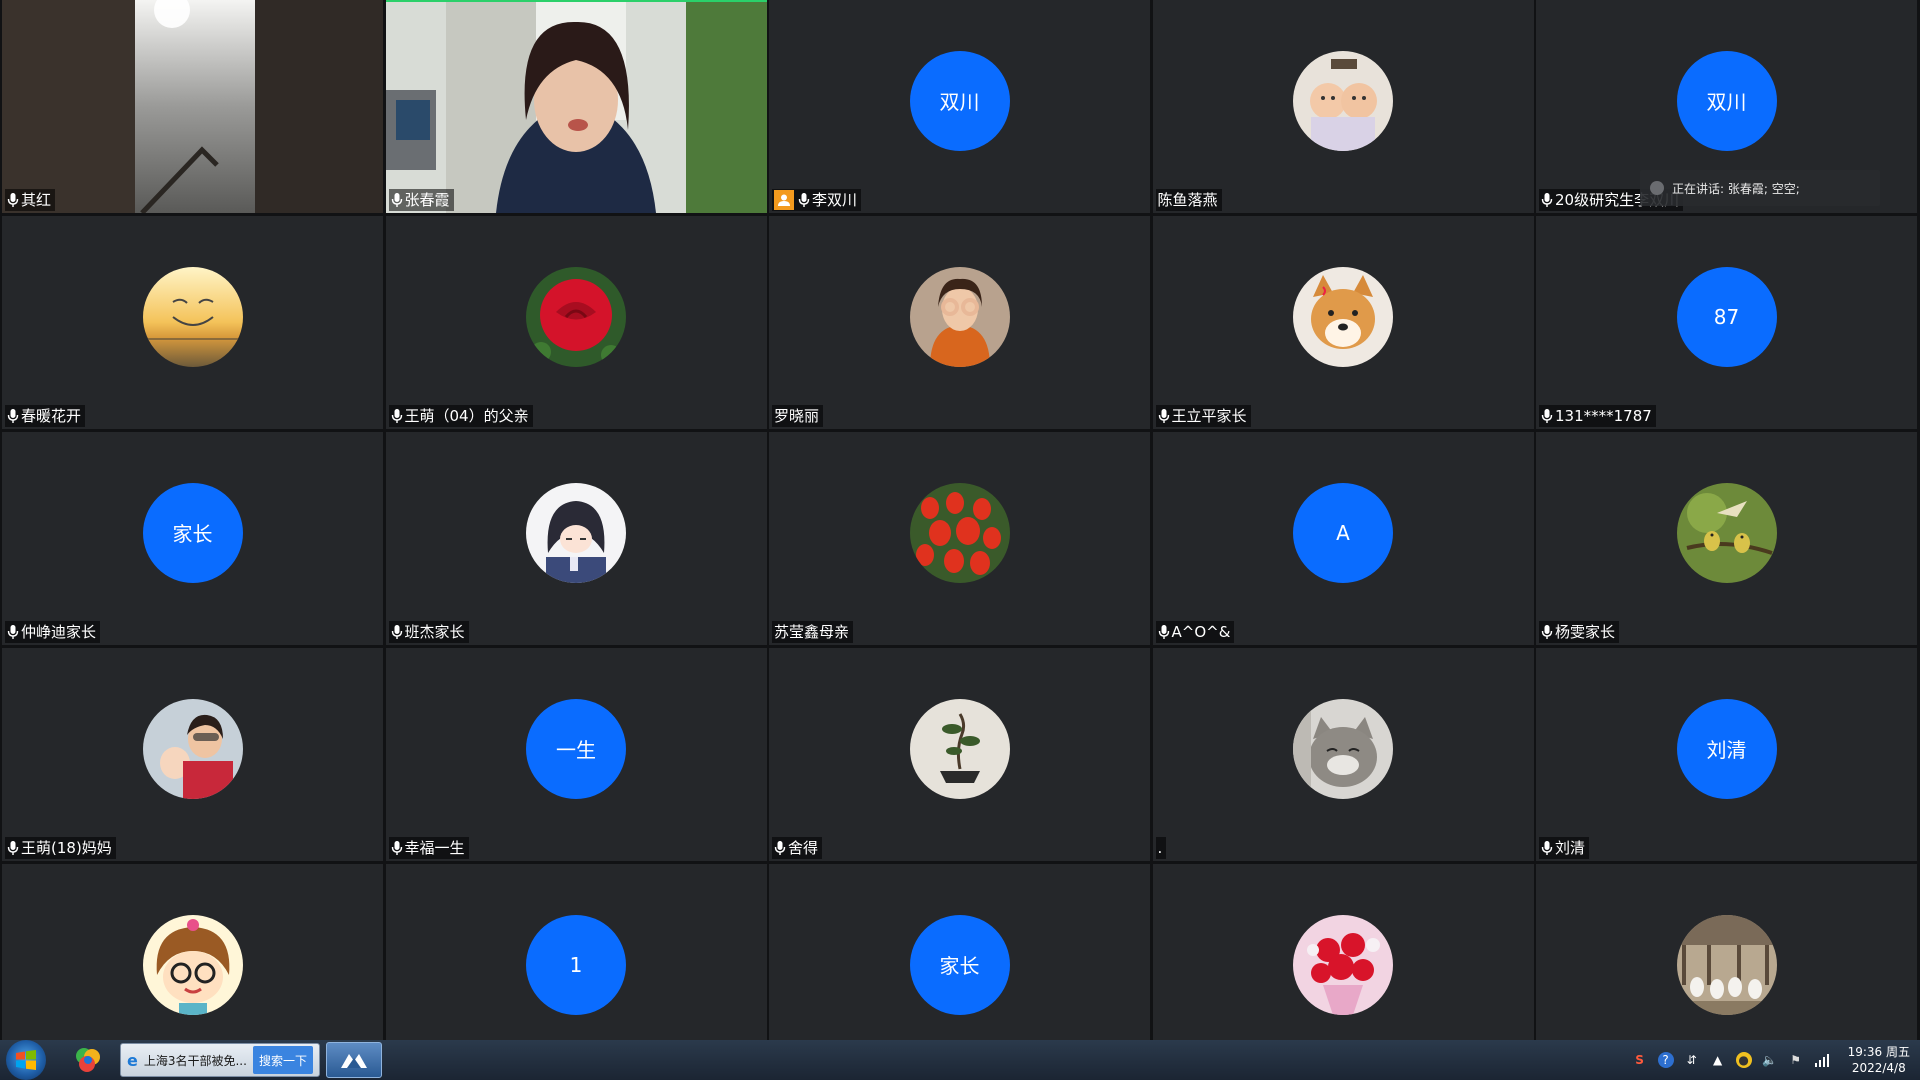 This screenshot has height=1080, width=1920. What do you see at coordinates (282, 1060) in the screenshot?
I see `search-button: 搜索一下` at bounding box center [282, 1060].